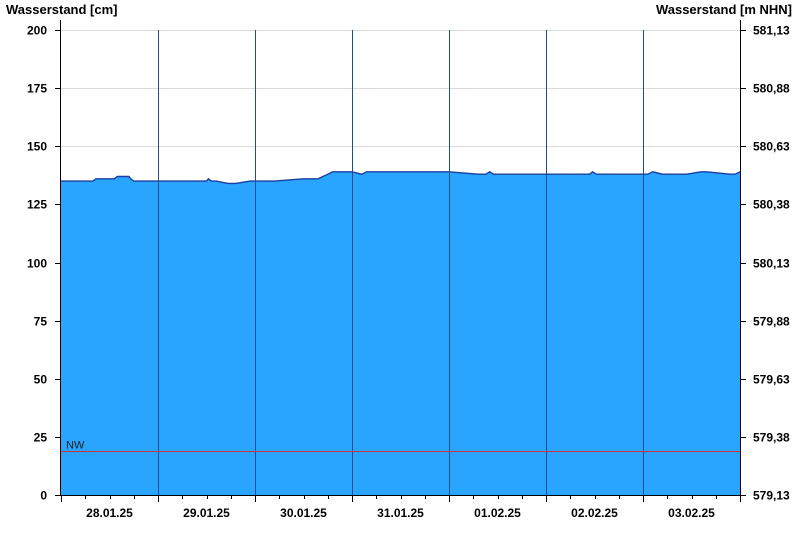 The width and height of the screenshot is (800, 550). What do you see at coordinates (75, 446) in the screenshot?
I see `nw-label: NW` at bounding box center [75, 446].